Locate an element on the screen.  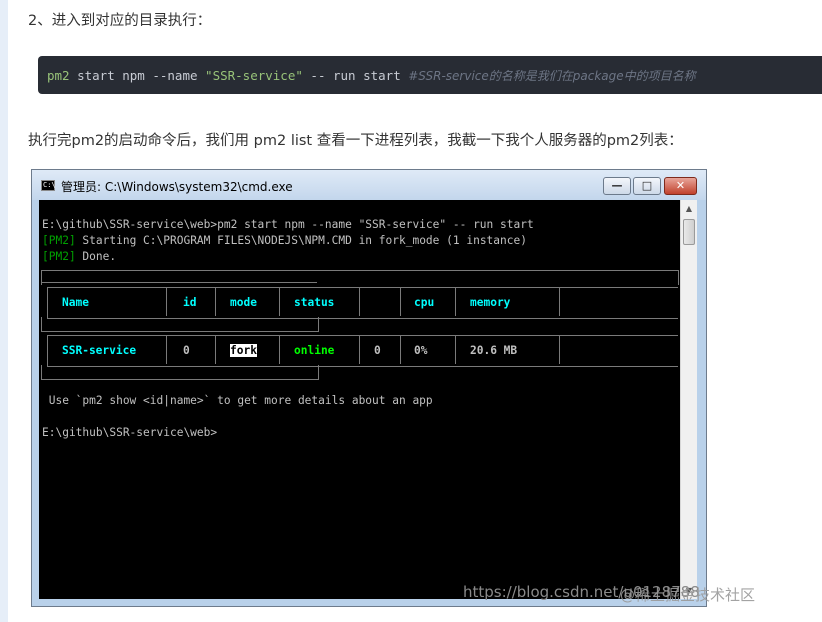
table-header-mode: mode is located at coordinates (243, 302).